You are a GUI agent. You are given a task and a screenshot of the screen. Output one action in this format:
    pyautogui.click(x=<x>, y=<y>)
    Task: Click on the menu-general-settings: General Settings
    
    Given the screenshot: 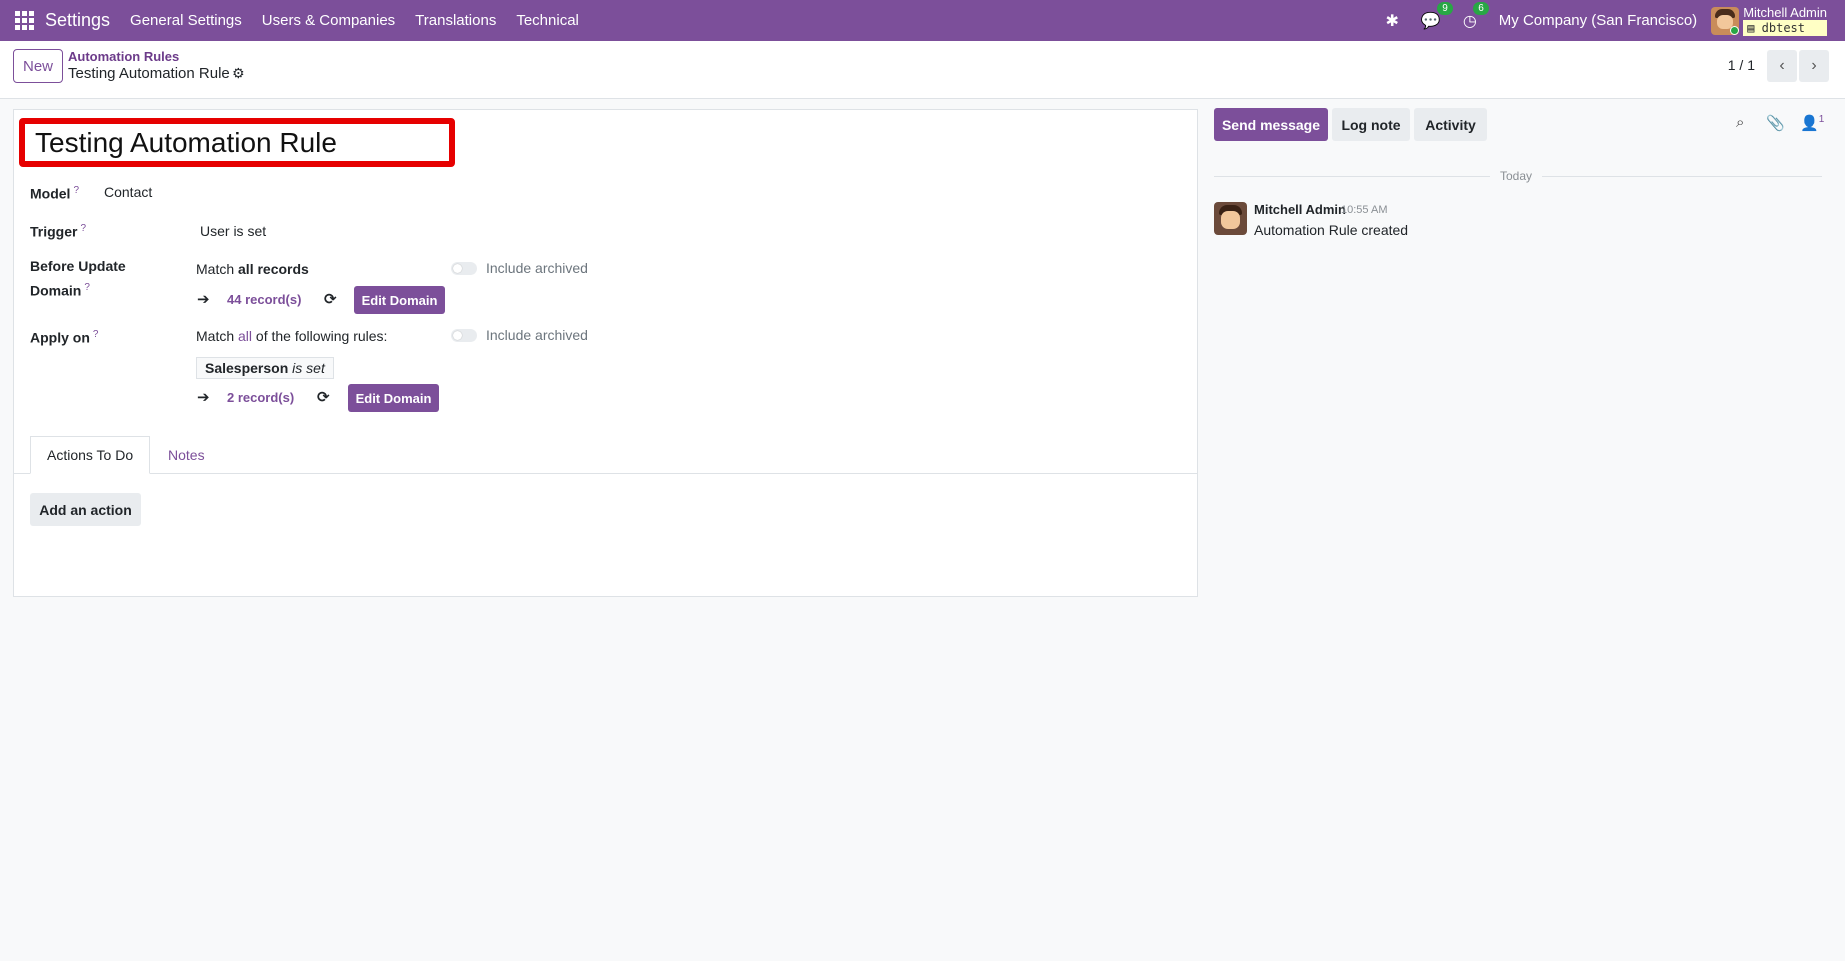 What is the action you would take?
    pyautogui.click(x=186, y=20)
    